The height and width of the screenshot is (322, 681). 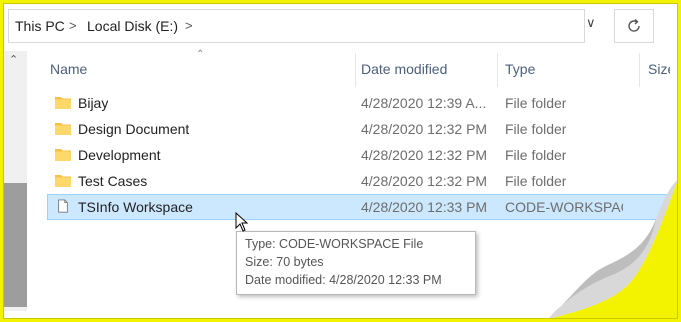 What do you see at coordinates (659, 69) in the screenshot?
I see `column-header-size: Size` at bounding box center [659, 69].